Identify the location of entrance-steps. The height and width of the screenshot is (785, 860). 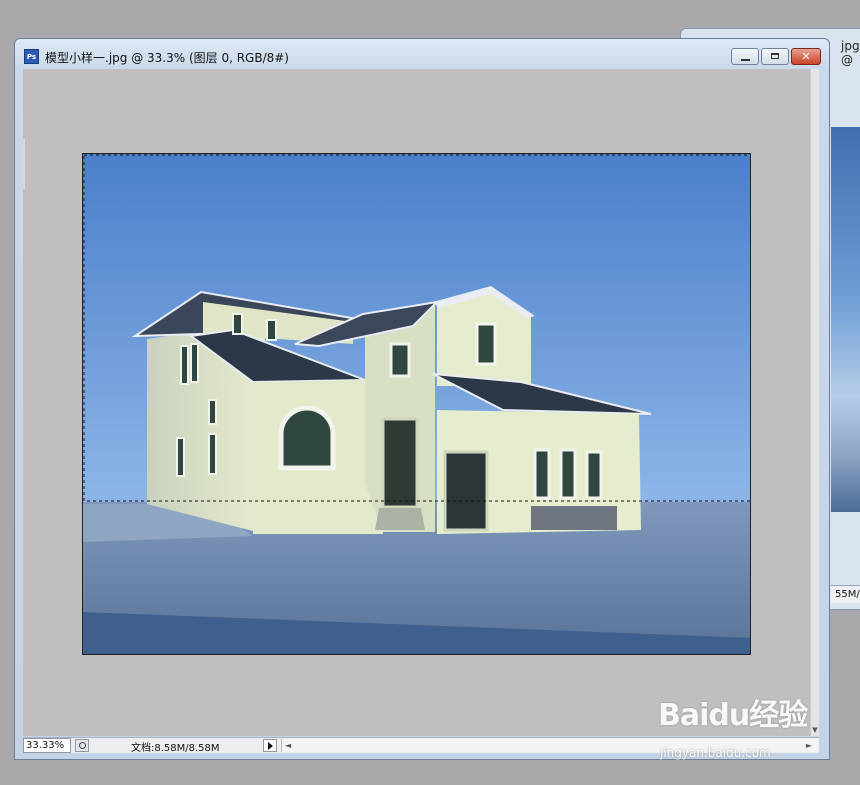
(400, 519).